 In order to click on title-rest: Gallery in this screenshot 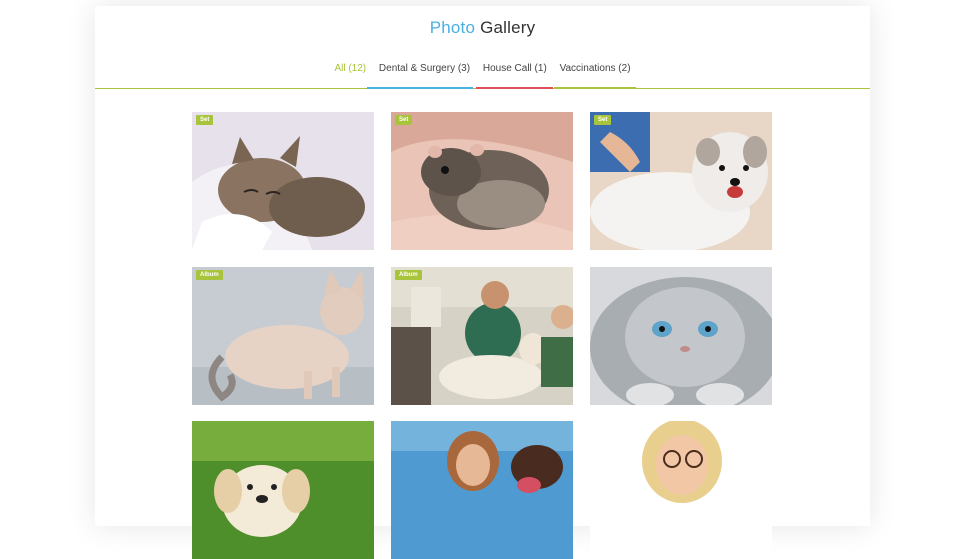, I will do `click(508, 27)`.